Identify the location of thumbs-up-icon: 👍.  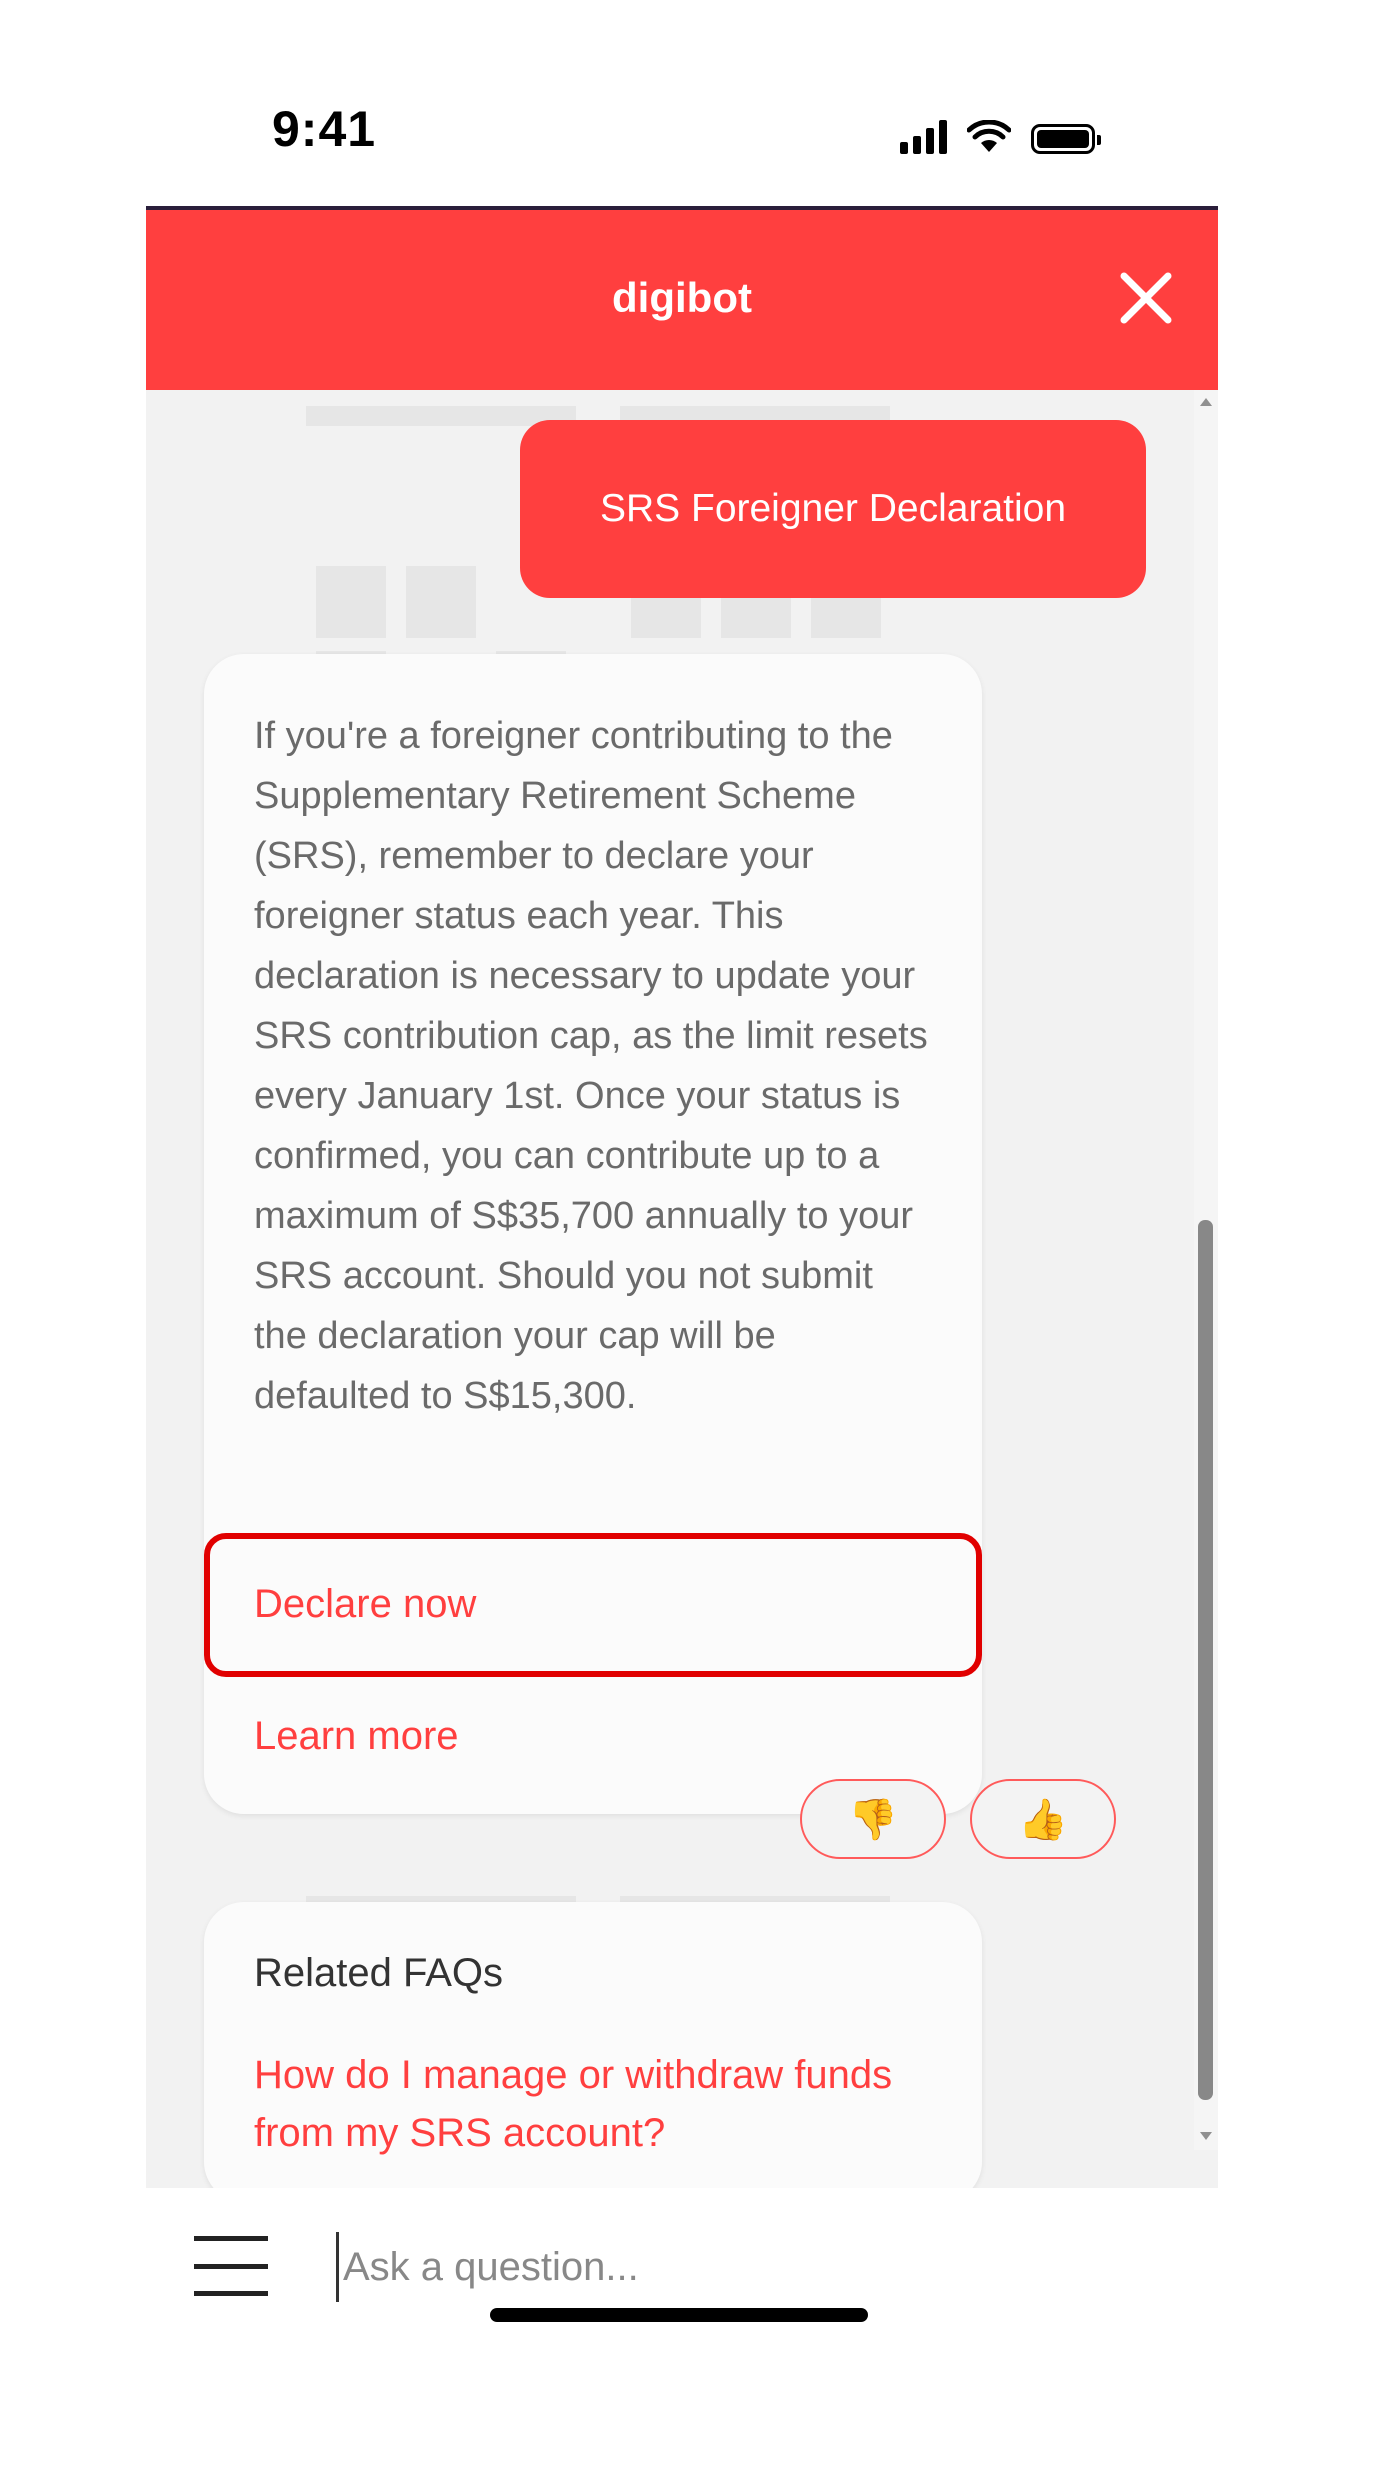
(1043, 1819).